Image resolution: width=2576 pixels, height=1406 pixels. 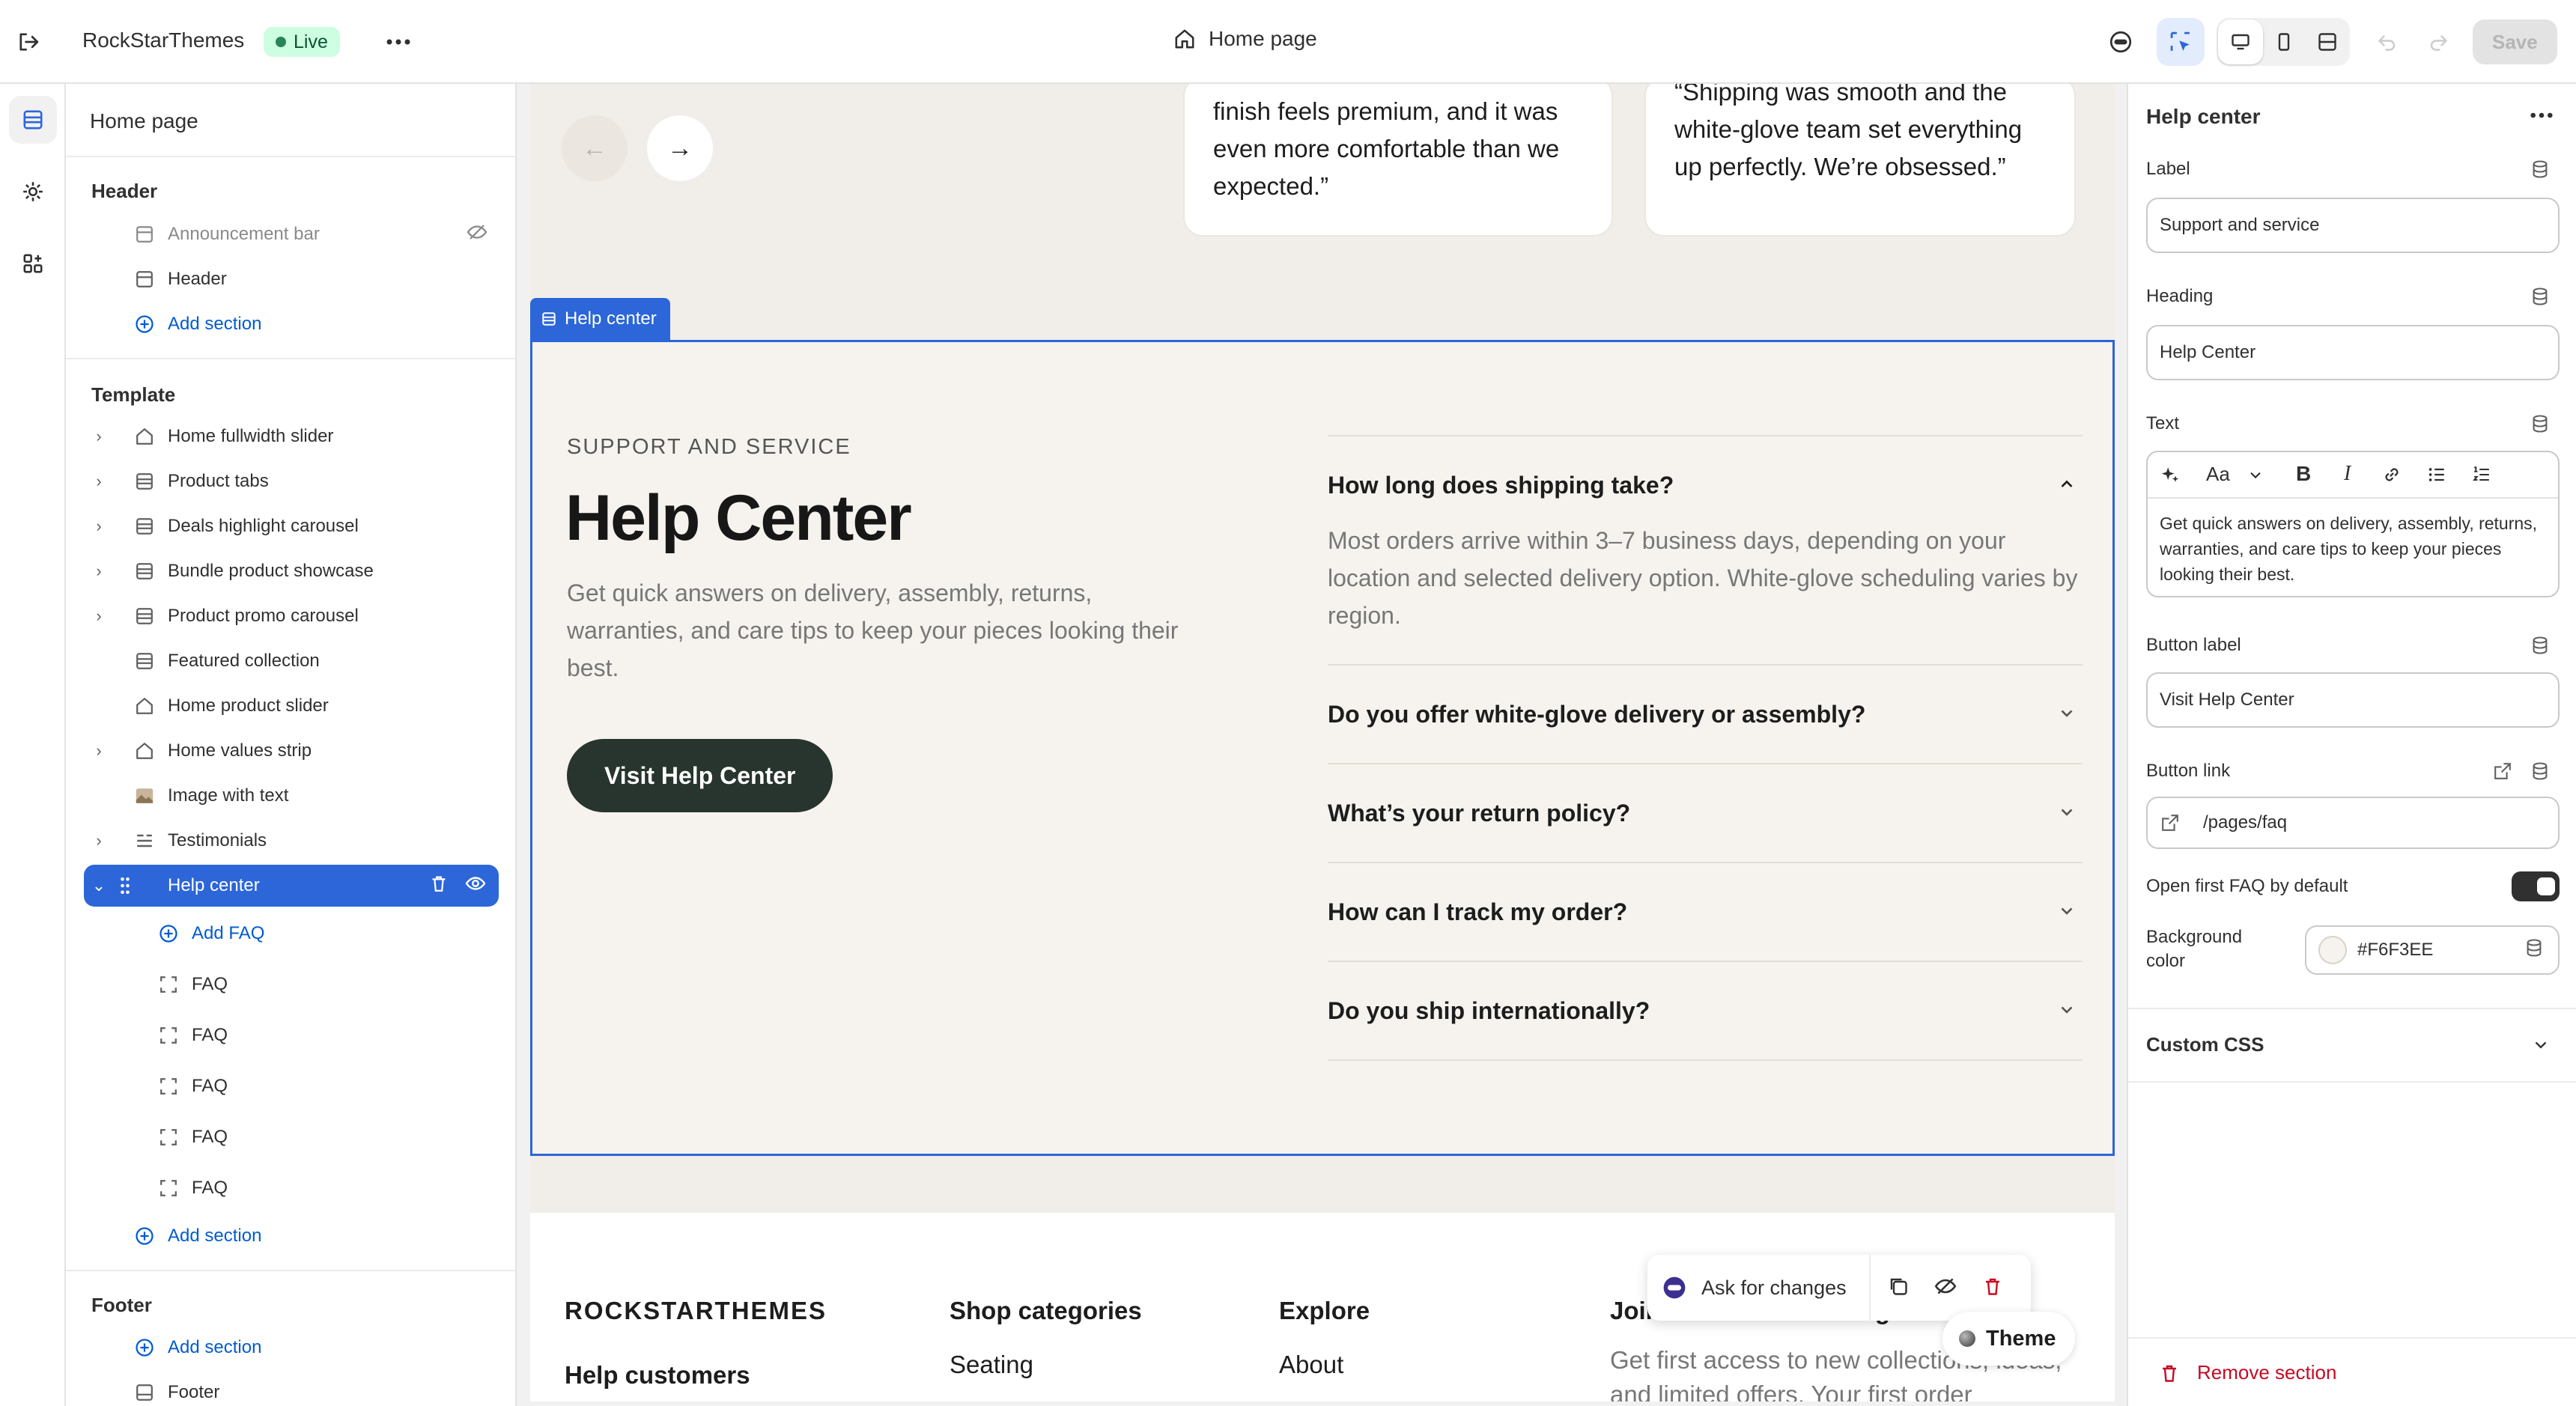 I want to click on color-swatch, so click(x=2332, y=950).